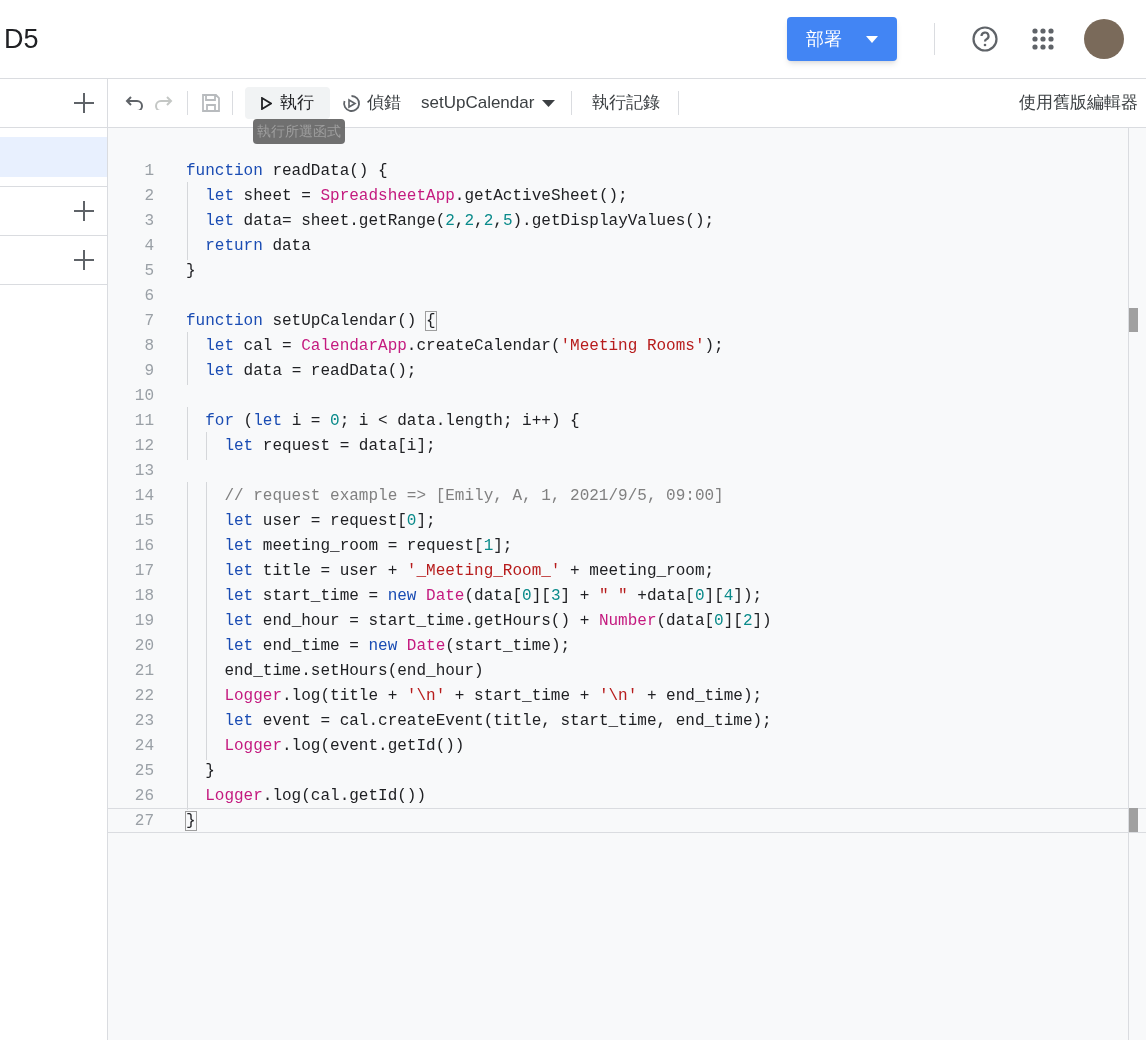 This screenshot has height=1040, width=1146. What do you see at coordinates (469, 570) in the screenshot?
I see `code-text: let title = user + '_Meeting_Room_' + meeting_room;` at bounding box center [469, 570].